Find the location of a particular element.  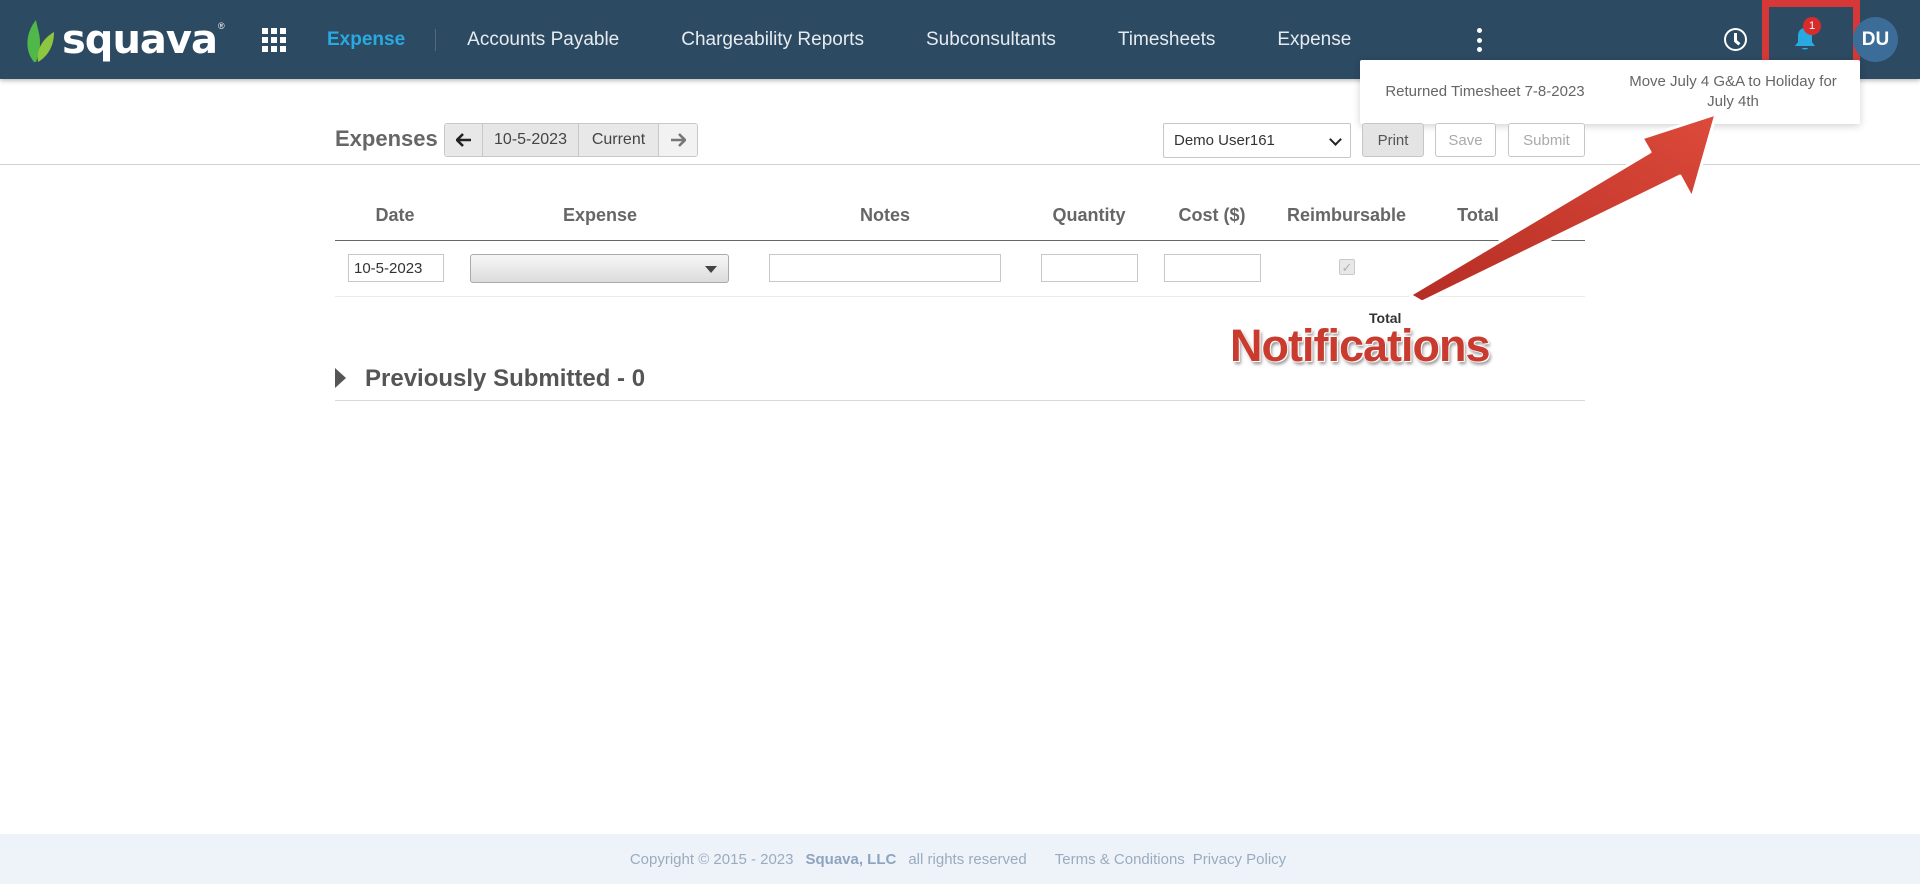

footer-company: Squava, LLC is located at coordinates (850, 859).